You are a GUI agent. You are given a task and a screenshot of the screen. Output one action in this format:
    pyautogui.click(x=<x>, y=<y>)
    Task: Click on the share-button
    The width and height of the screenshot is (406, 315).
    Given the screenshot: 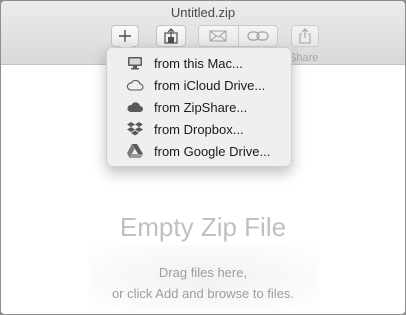 What is the action you would take?
    pyautogui.click(x=305, y=36)
    